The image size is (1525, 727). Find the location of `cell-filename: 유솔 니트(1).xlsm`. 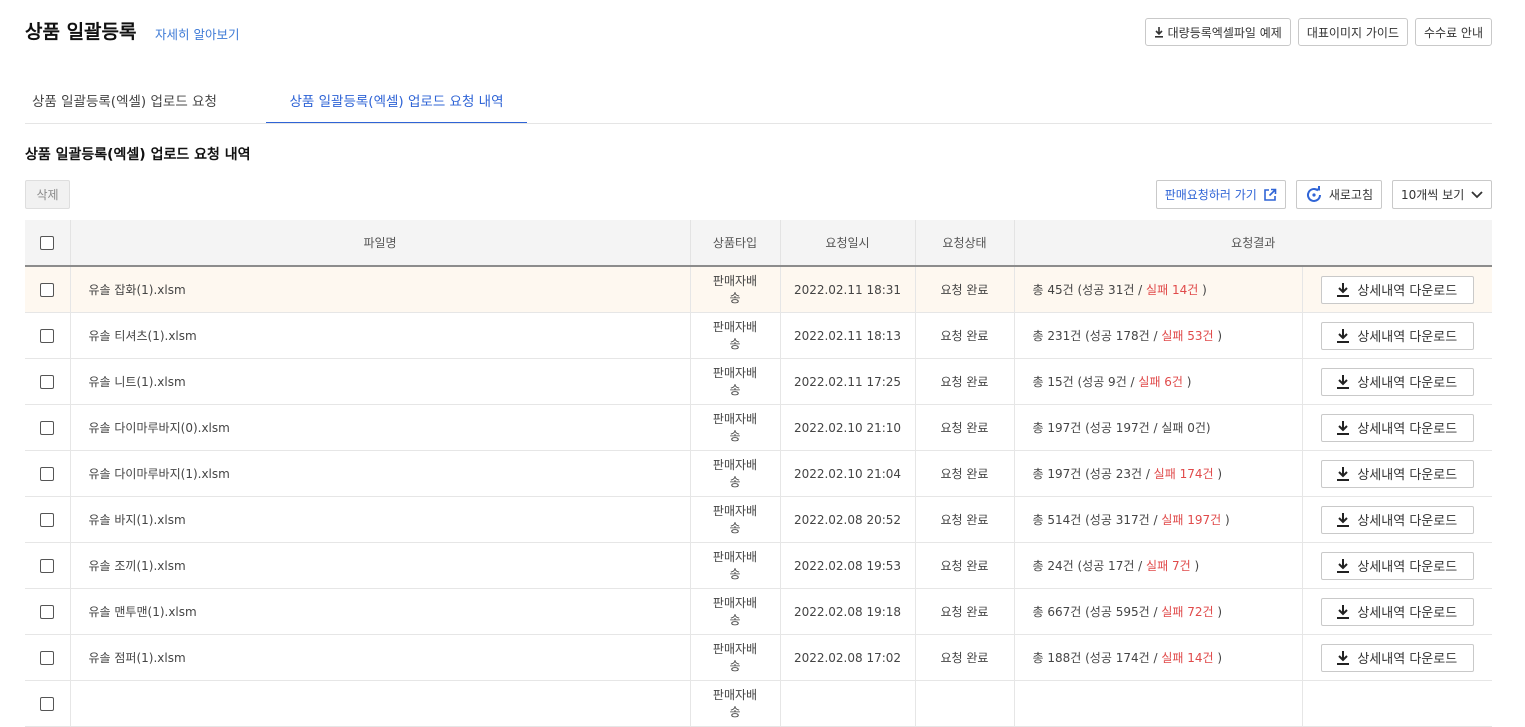

cell-filename: 유솔 니트(1).xlsm is located at coordinates (380, 381).